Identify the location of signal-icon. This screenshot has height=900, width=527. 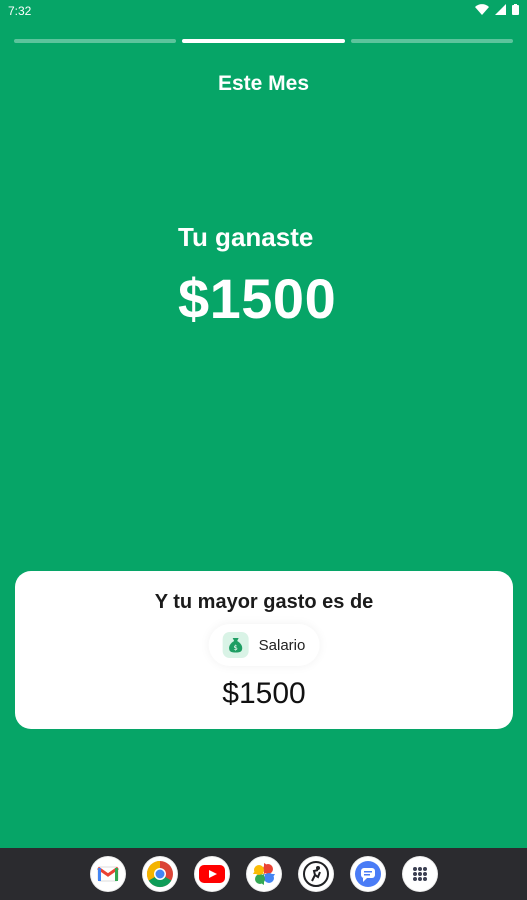
(500, 9).